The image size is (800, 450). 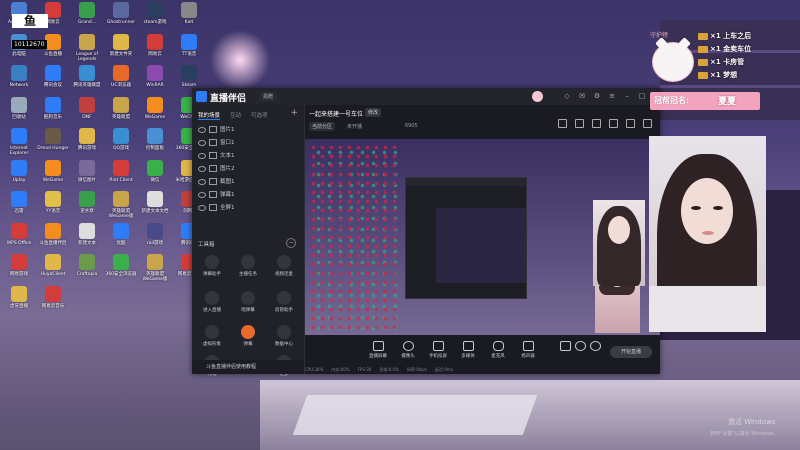 What do you see at coordinates (53, 111) in the screenshot?
I see `desktop-icon: 酷狗音乐` at bounding box center [53, 111].